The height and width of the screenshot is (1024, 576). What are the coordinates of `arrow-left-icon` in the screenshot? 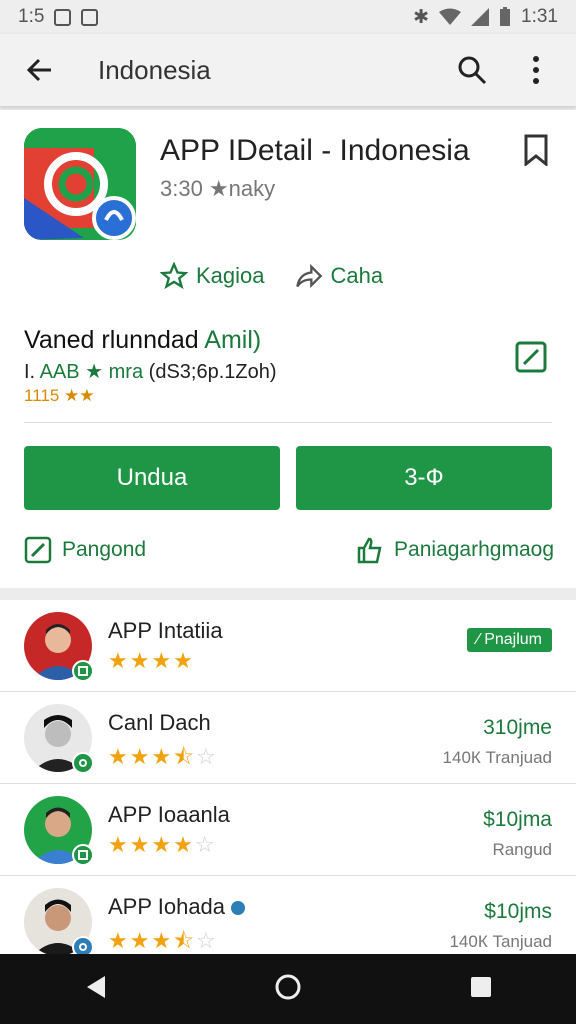 It's located at (38, 70).